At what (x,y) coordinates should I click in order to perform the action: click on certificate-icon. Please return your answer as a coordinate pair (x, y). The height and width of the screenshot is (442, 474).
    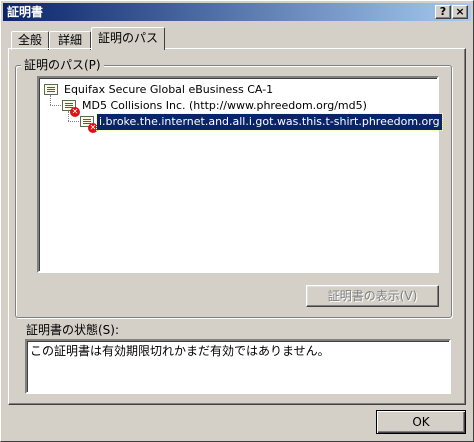
    Looking at the image, I should click on (51, 89).